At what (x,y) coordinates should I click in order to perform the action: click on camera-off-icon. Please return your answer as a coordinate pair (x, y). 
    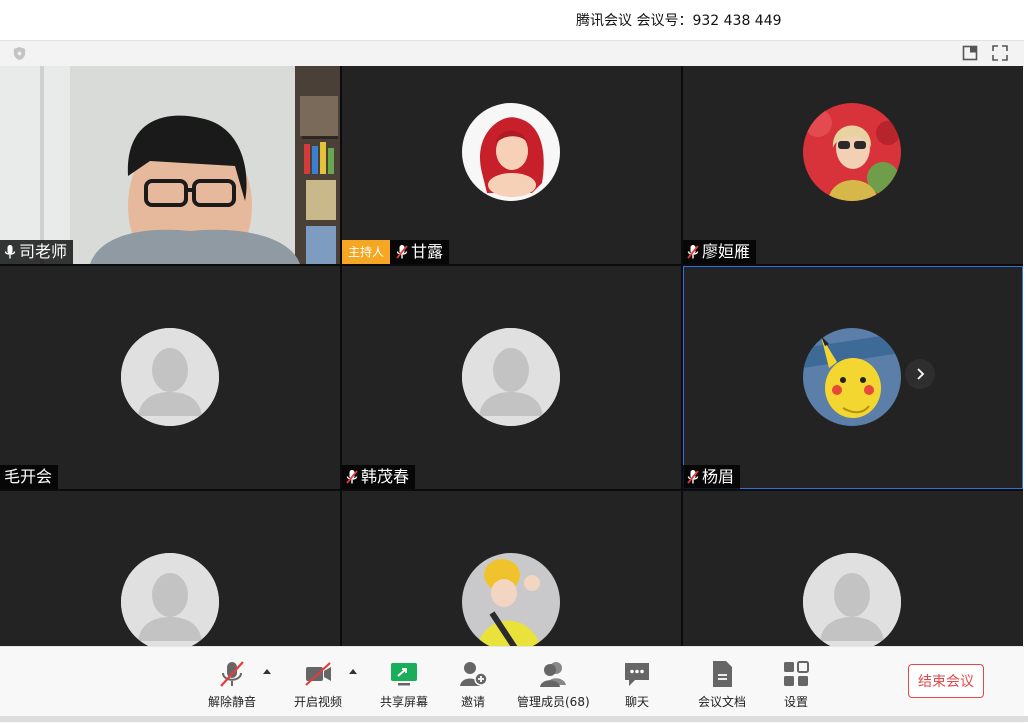
    Looking at the image, I should click on (318, 674).